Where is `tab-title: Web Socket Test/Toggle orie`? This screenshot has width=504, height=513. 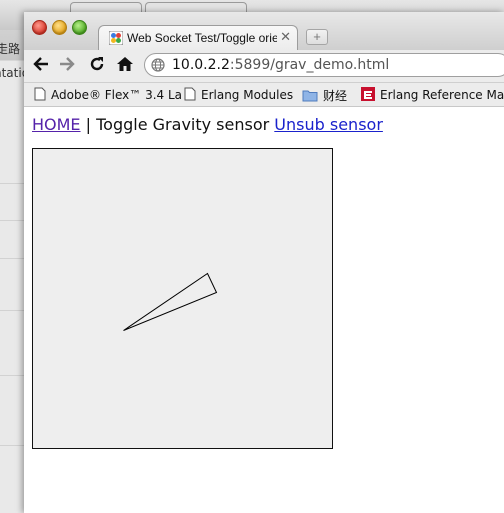 tab-title: Web Socket Test/Toggle orie is located at coordinates (202, 38).